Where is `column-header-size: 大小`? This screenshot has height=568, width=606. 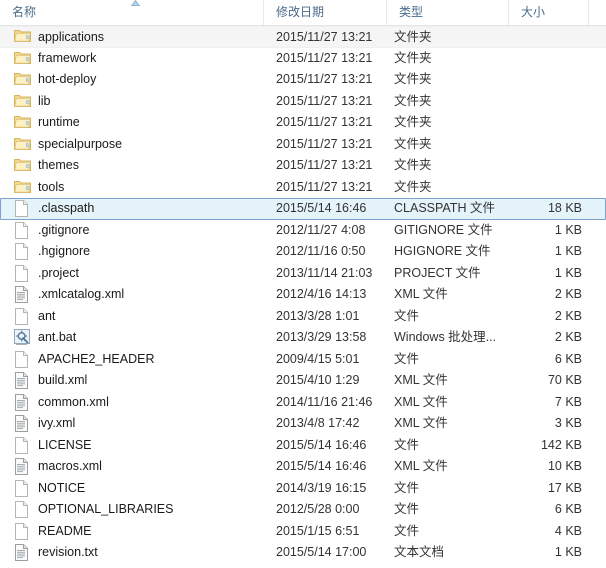
column-header-size: 大小 is located at coordinates (548, 12).